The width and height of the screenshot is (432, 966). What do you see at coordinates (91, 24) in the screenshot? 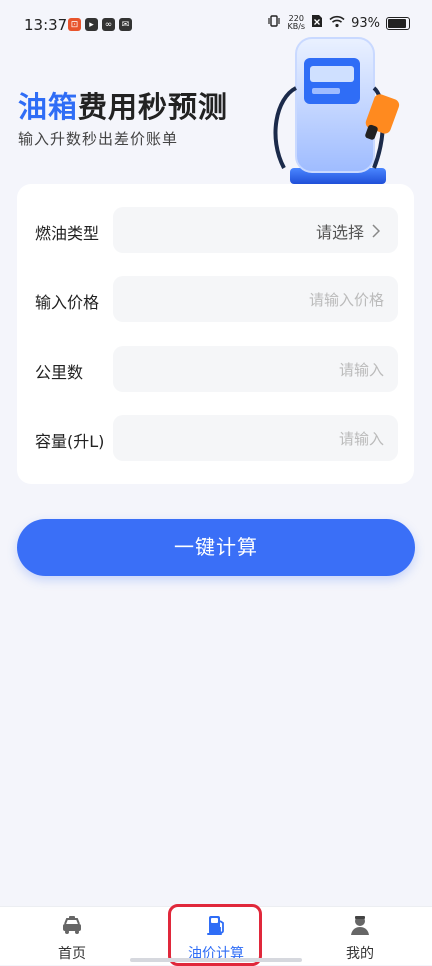
I see `play-notification-icon: ▸` at bounding box center [91, 24].